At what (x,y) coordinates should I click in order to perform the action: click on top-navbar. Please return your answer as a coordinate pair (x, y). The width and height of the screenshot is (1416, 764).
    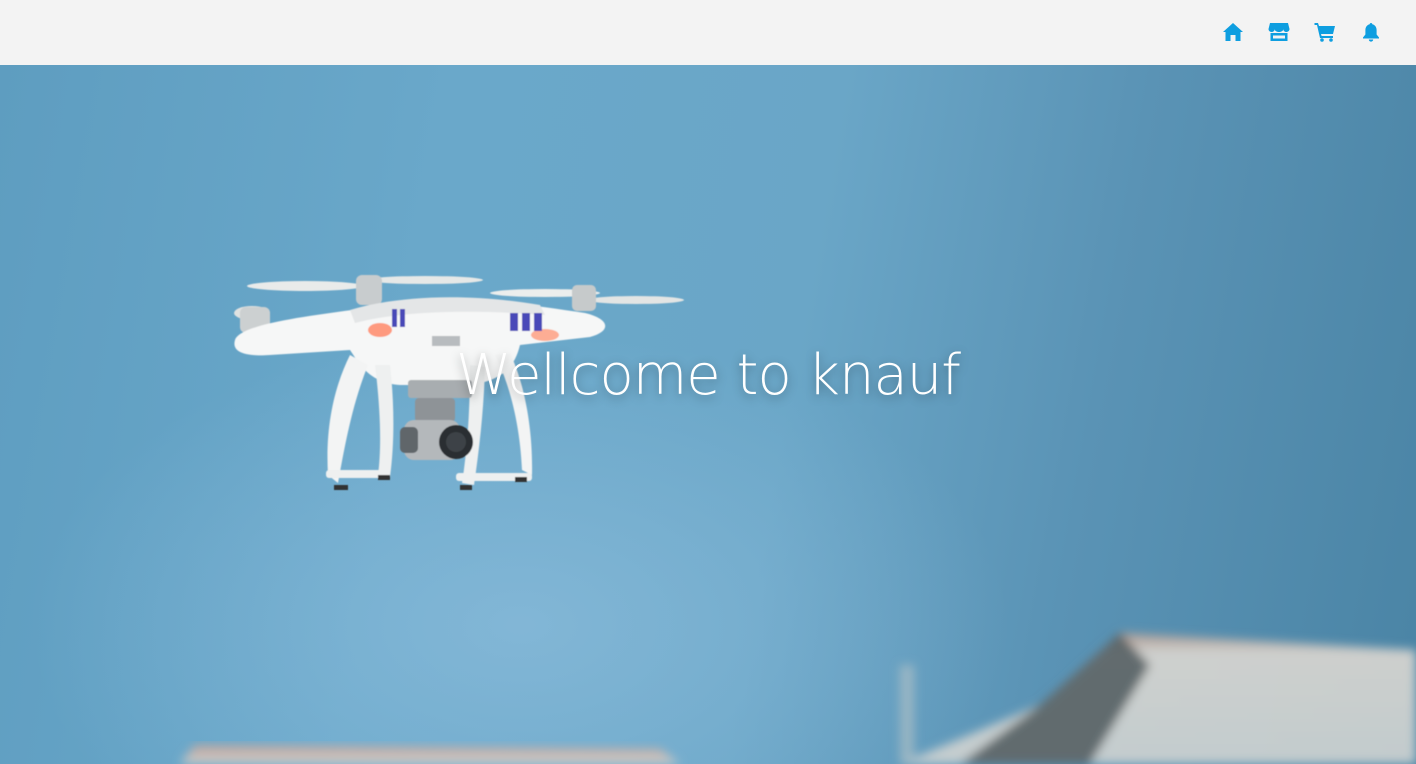
    Looking at the image, I should click on (708, 32).